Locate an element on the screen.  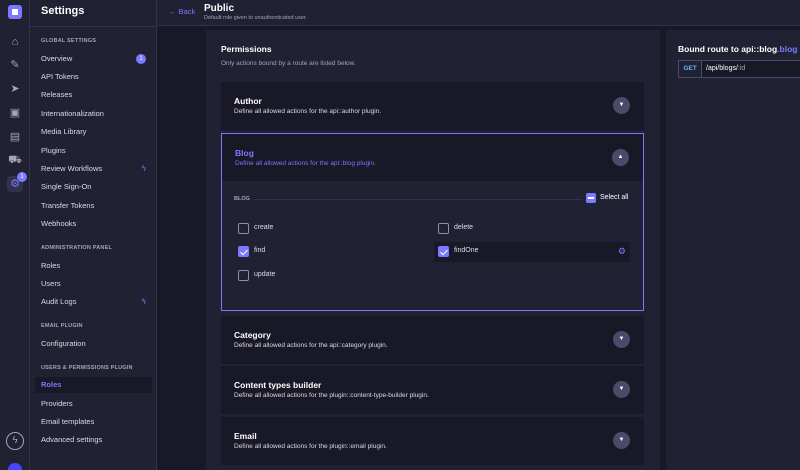
route-path-param: :id is located at coordinates (741, 68).